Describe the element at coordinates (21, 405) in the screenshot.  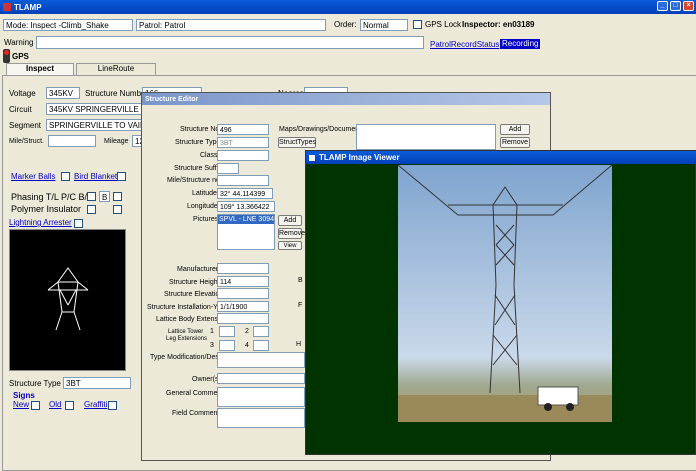
I see `signs-new-link: New` at that location.